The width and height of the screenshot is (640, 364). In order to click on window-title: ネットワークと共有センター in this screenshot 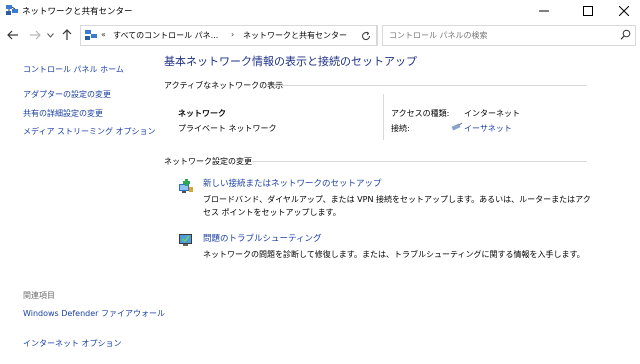, I will do `click(77, 12)`.